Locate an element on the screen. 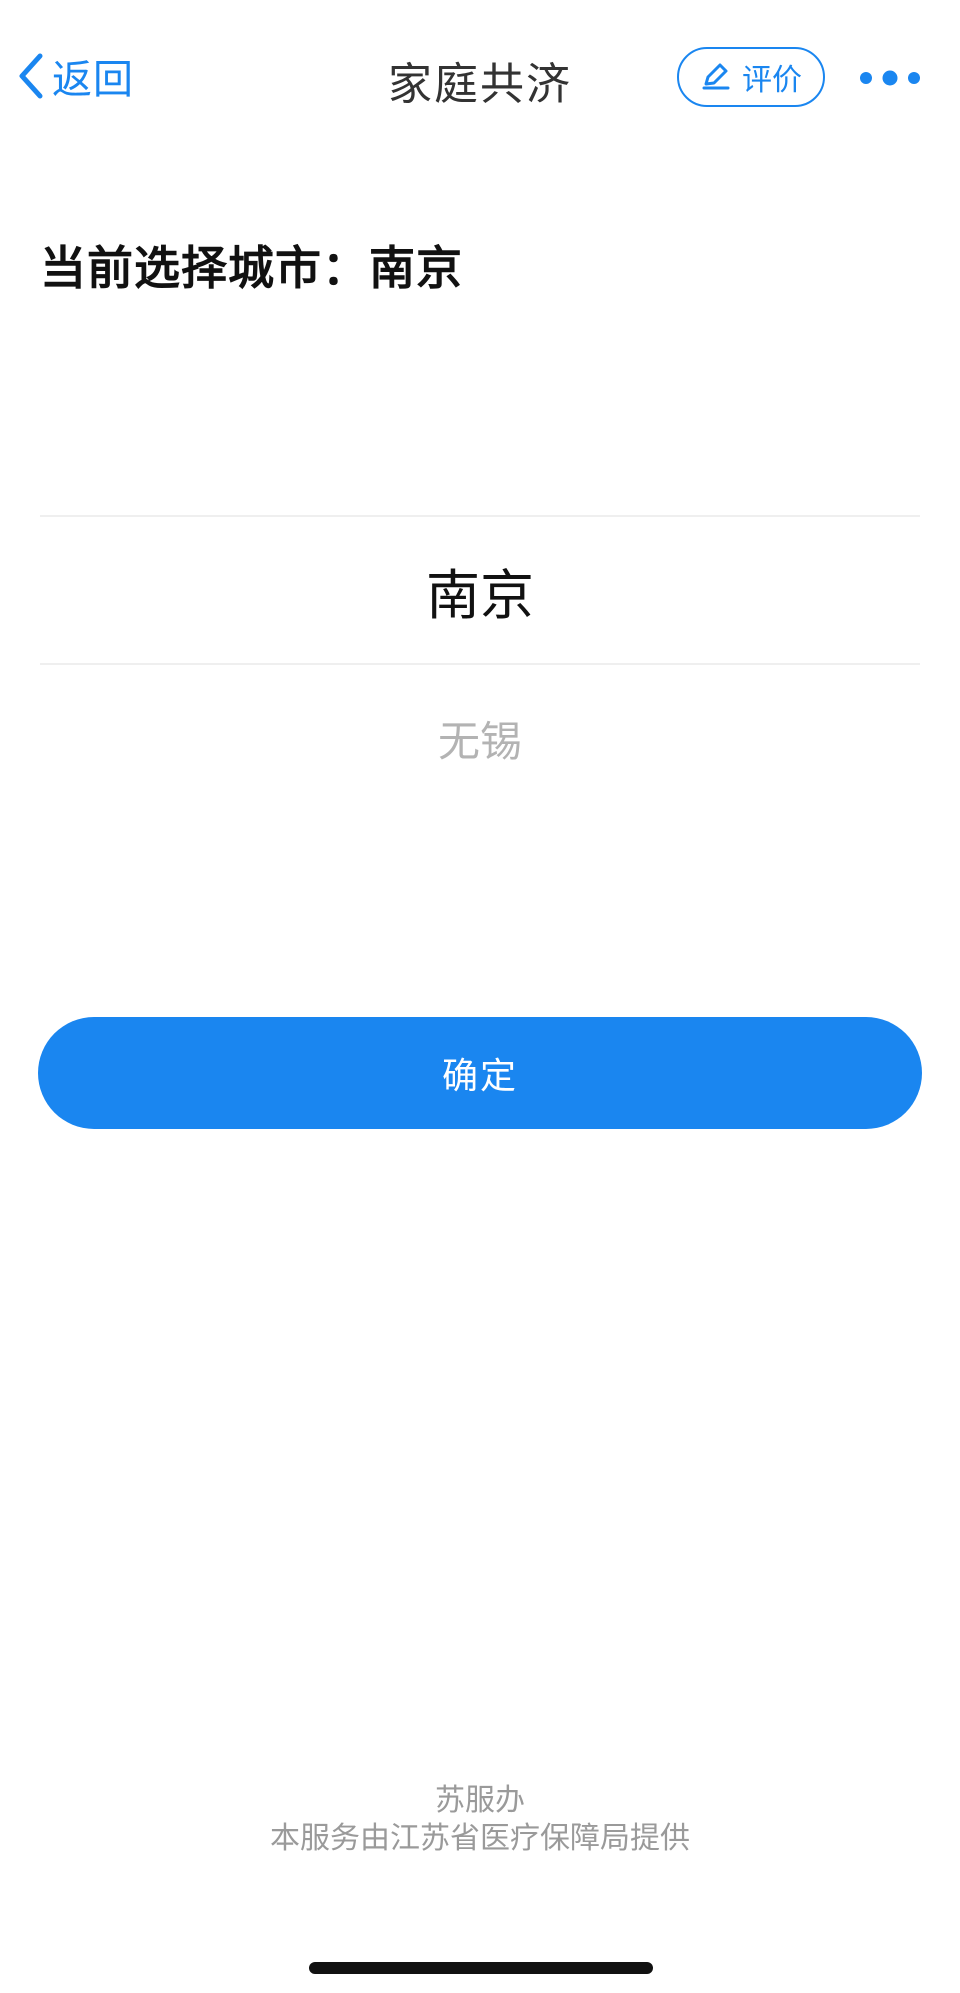 The image size is (960, 1993). more-options-button is located at coordinates (902, 78).